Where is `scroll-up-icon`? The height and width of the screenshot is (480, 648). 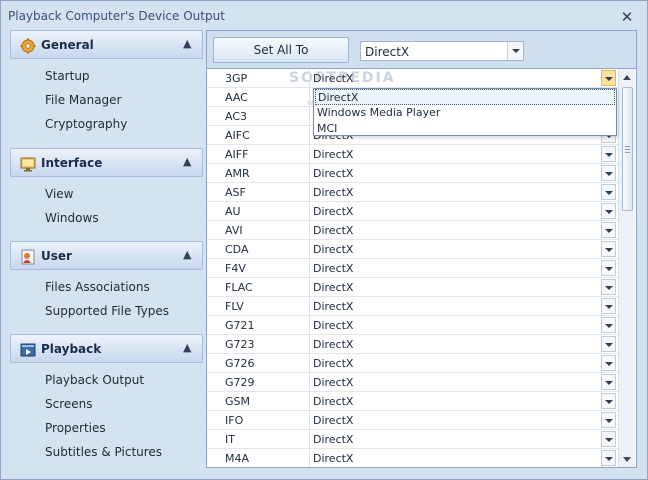 scroll-up-icon is located at coordinates (627, 78).